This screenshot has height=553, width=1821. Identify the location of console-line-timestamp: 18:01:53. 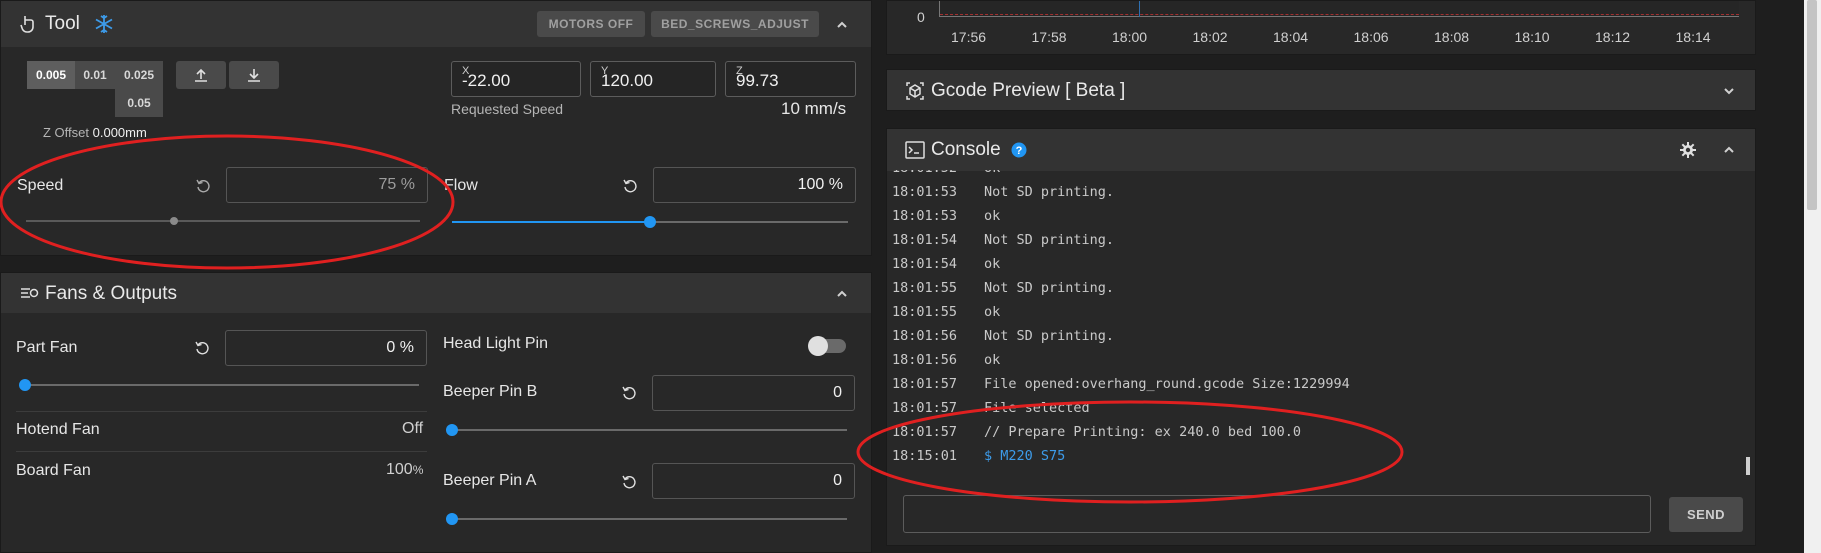
(925, 216).